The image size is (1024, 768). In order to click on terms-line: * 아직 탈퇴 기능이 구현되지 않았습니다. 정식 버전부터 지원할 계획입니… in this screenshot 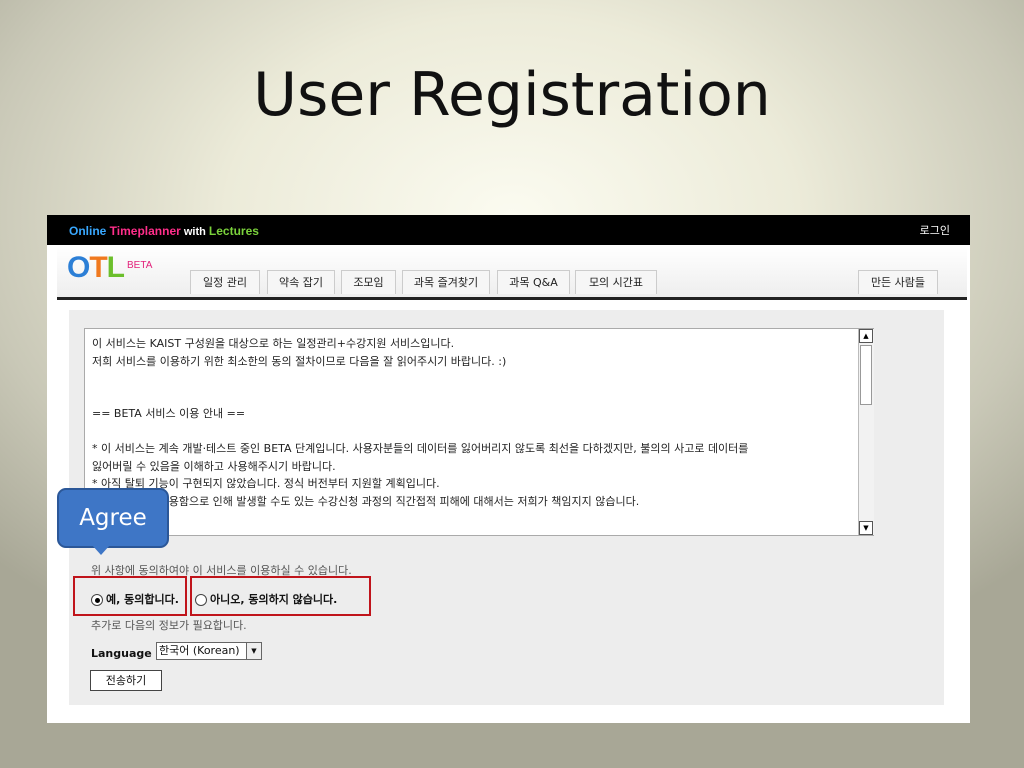, I will do `click(266, 483)`.